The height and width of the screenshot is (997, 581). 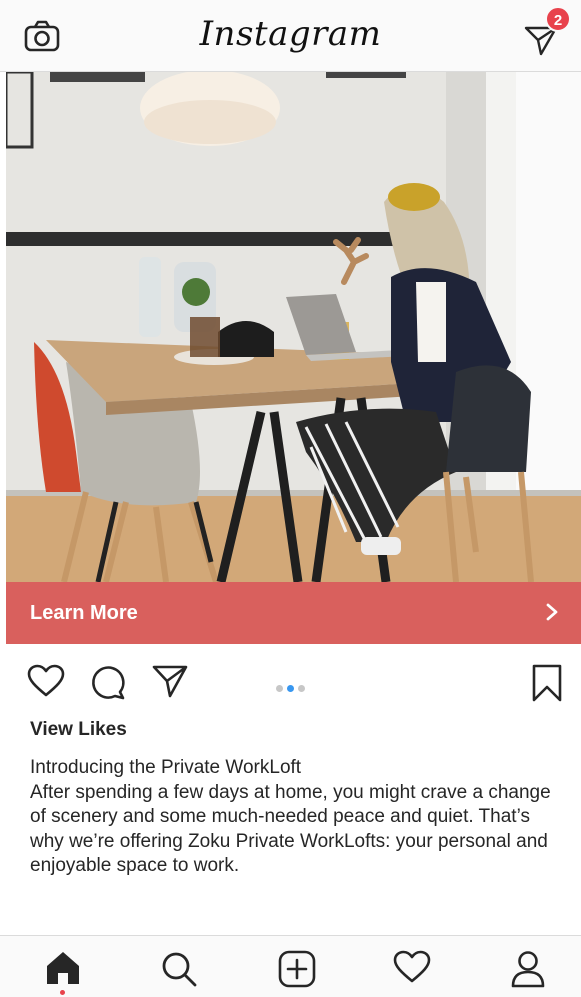 I want to click on instagram-logo: Instagram, so click(x=290, y=34).